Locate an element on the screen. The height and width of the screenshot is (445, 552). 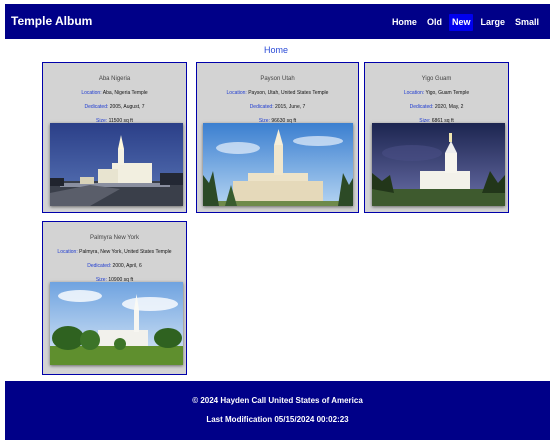
site-title: Temple Album is located at coordinates (52, 21).